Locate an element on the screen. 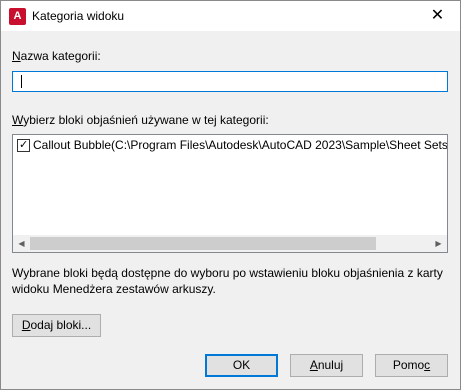  scroll-left-arrow-icon: ◀ is located at coordinates (21, 243).